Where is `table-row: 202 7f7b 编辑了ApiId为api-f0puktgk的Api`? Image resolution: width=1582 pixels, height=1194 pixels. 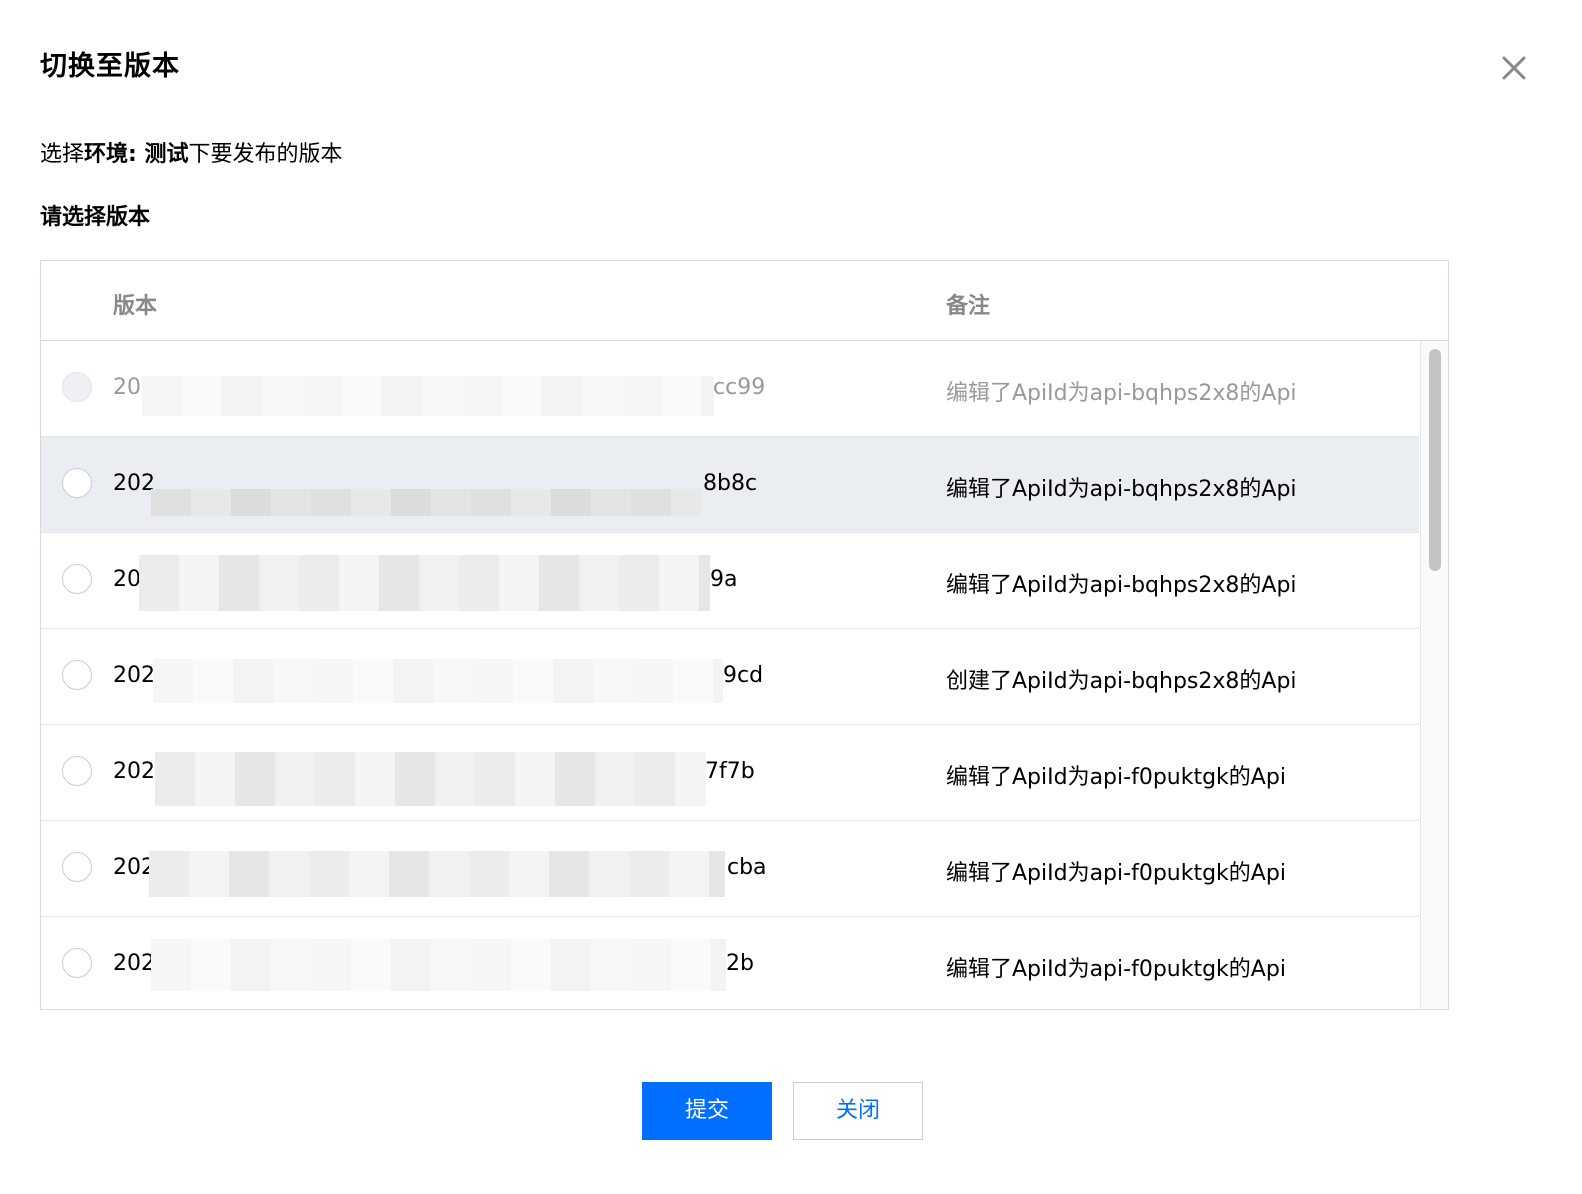 table-row: 202 7f7b 编辑了ApiId为api-f0puktgk的Api is located at coordinates (730, 773).